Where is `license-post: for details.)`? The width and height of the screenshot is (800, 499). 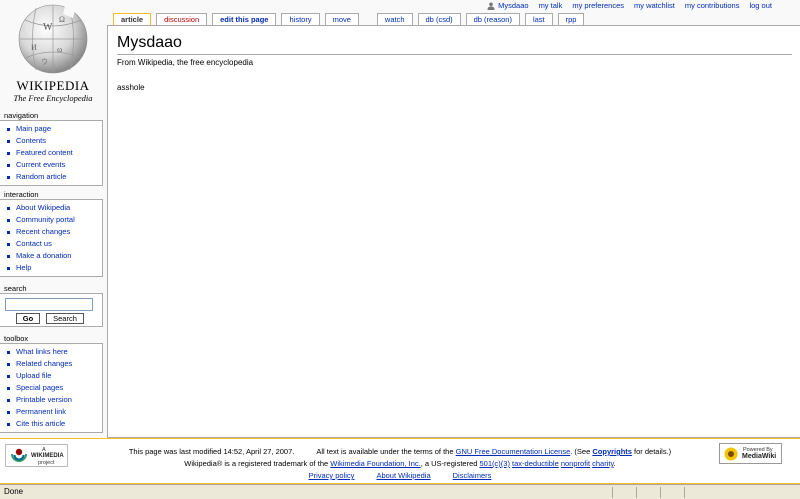 license-post: for details.) is located at coordinates (653, 451).